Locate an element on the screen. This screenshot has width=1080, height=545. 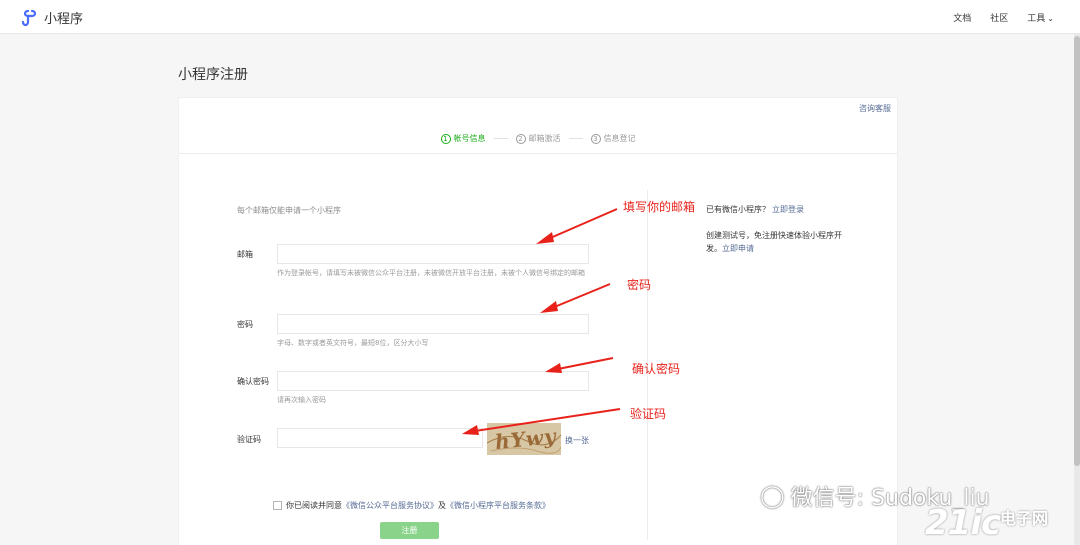
form-tip: 每个邮箱仅能申请一个小程序 is located at coordinates (289, 210).